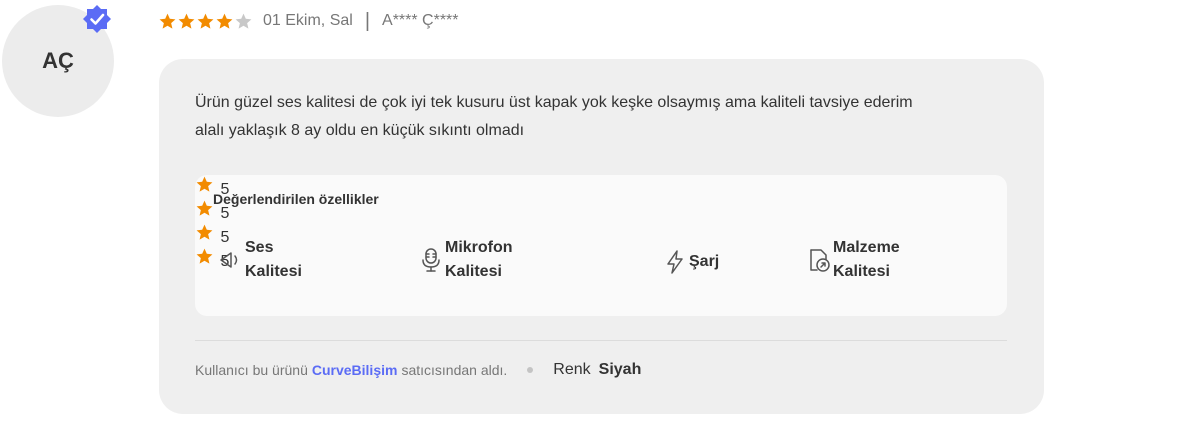  Describe the element at coordinates (866, 259) in the screenshot. I see `feature-label: Malzeme Kalitesi` at that location.